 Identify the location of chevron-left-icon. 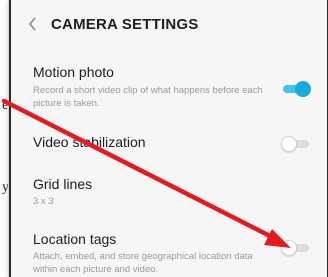
(32, 24).